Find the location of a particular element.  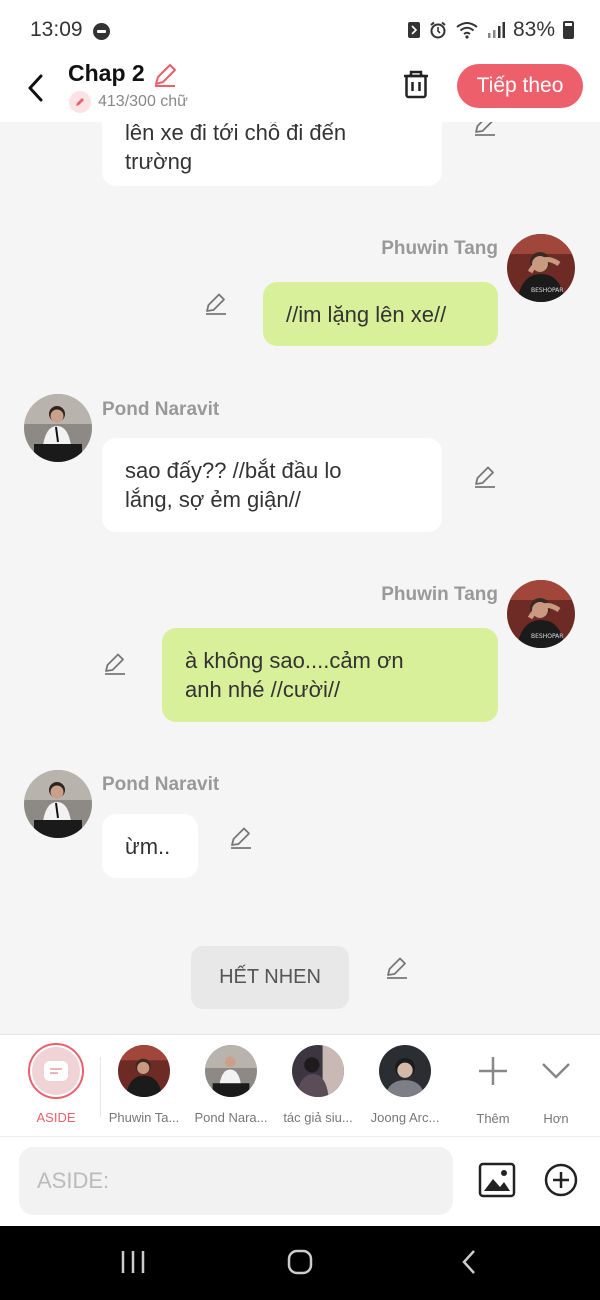

status-icons: 83% is located at coordinates (490, 30).